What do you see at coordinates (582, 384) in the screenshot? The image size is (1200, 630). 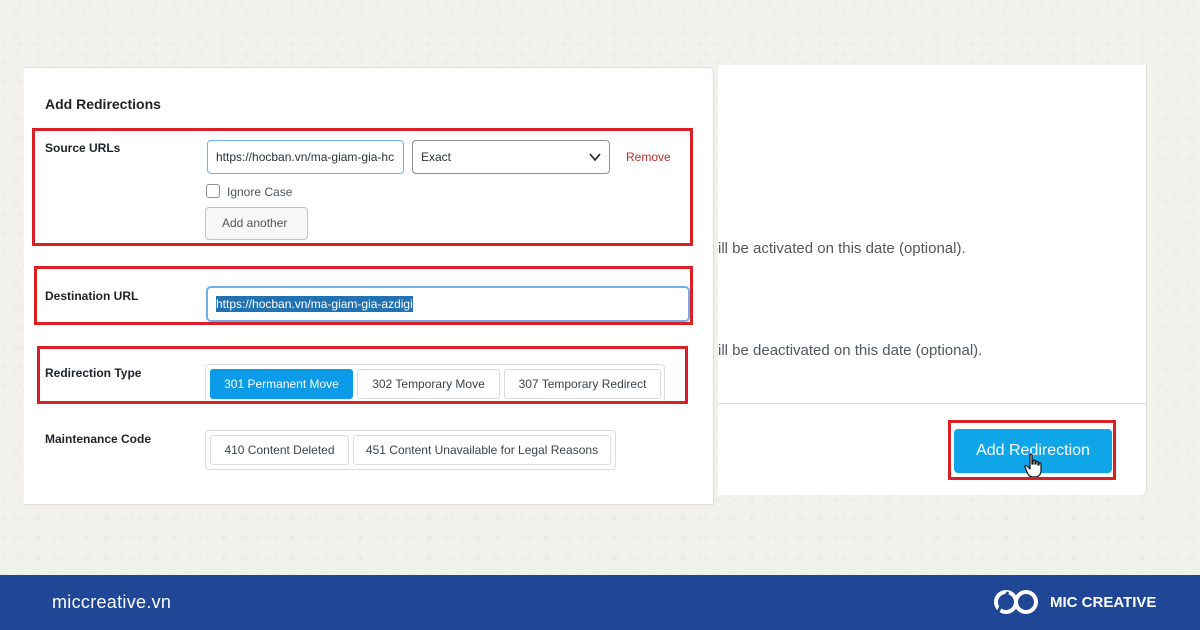 I see `type-307-button: 307 Temporary Redirect` at bounding box center [582, 384].